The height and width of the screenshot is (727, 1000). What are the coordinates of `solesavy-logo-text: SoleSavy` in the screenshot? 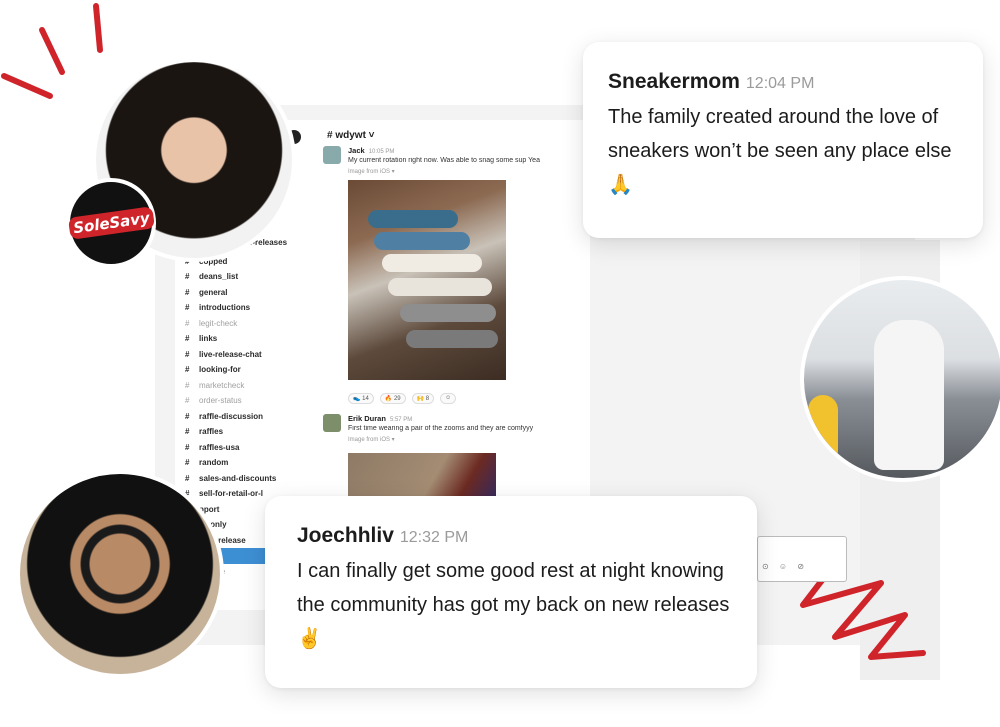 It's located at (111, 223).